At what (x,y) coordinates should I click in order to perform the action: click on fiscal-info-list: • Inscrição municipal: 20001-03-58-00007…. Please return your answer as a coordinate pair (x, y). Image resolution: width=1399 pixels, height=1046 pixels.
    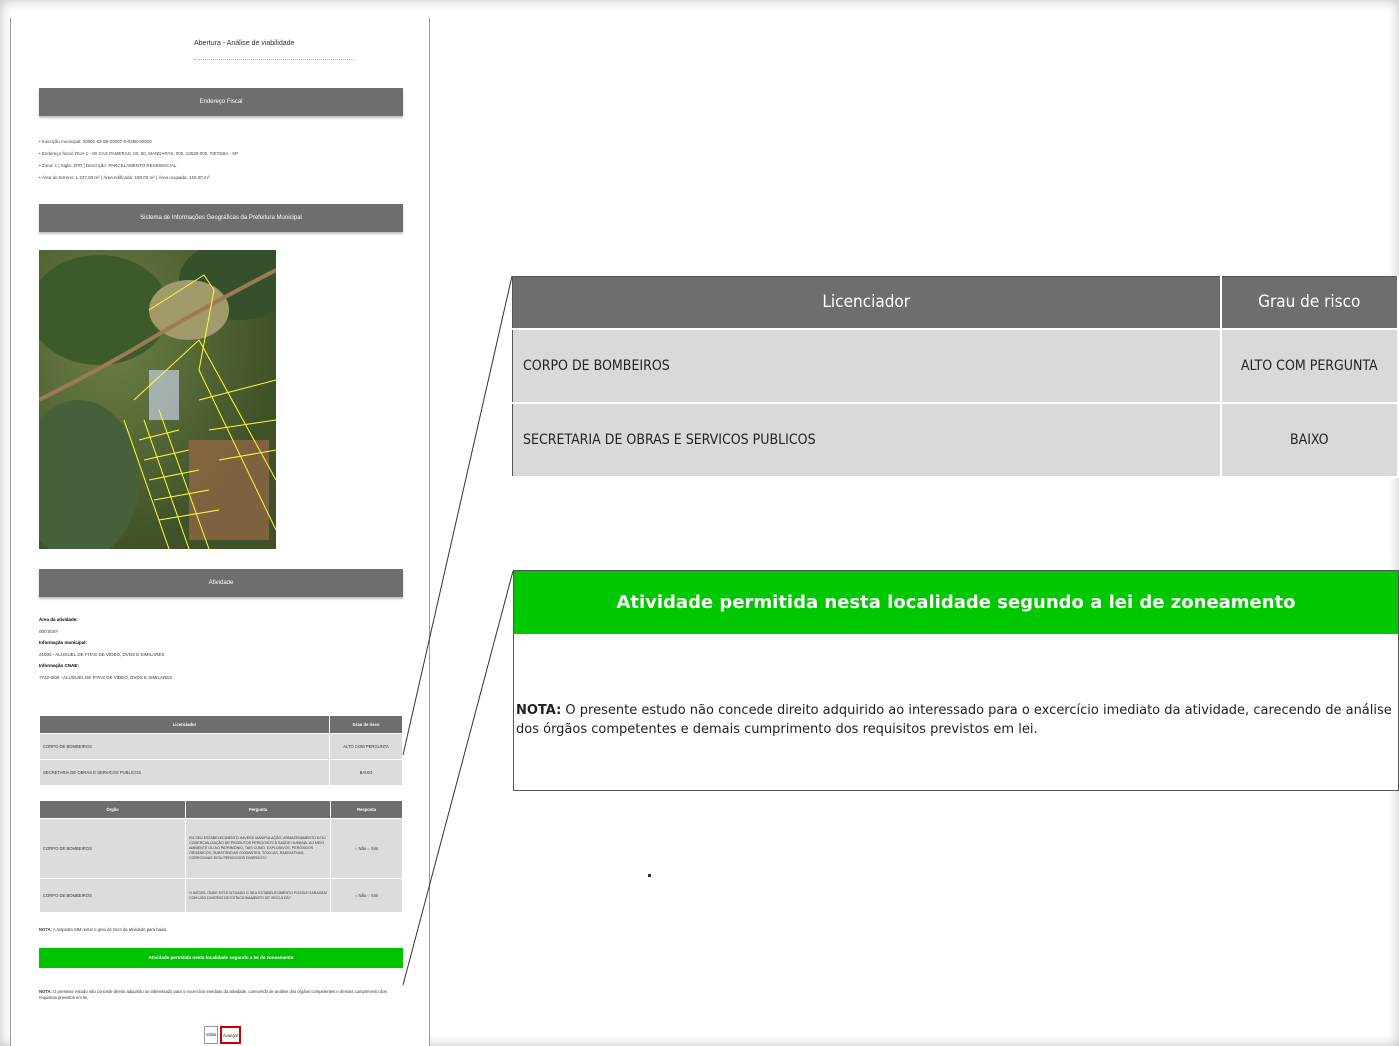
    Looking at the image, I should click on (138, 160).